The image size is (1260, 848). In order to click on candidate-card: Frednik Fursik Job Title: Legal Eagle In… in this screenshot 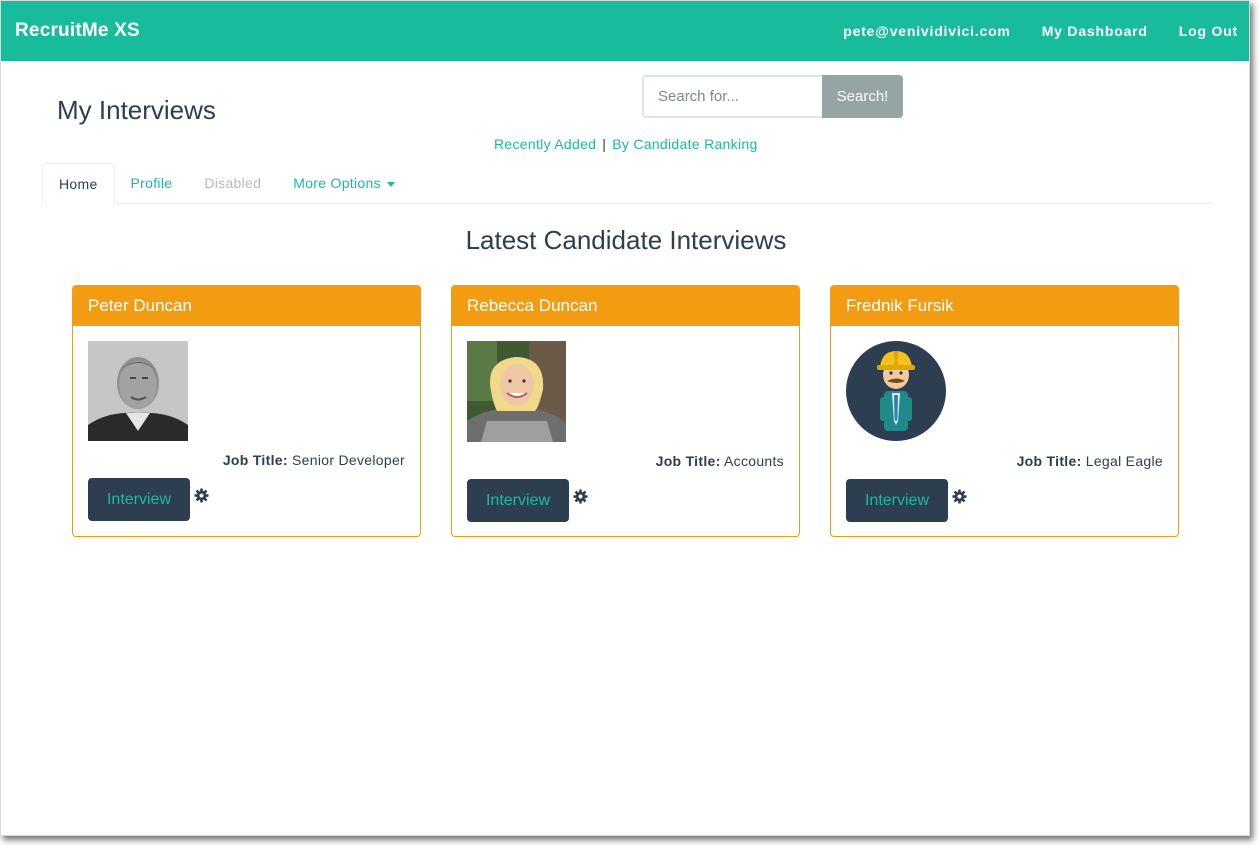, I will do `click(1004, 411)`.